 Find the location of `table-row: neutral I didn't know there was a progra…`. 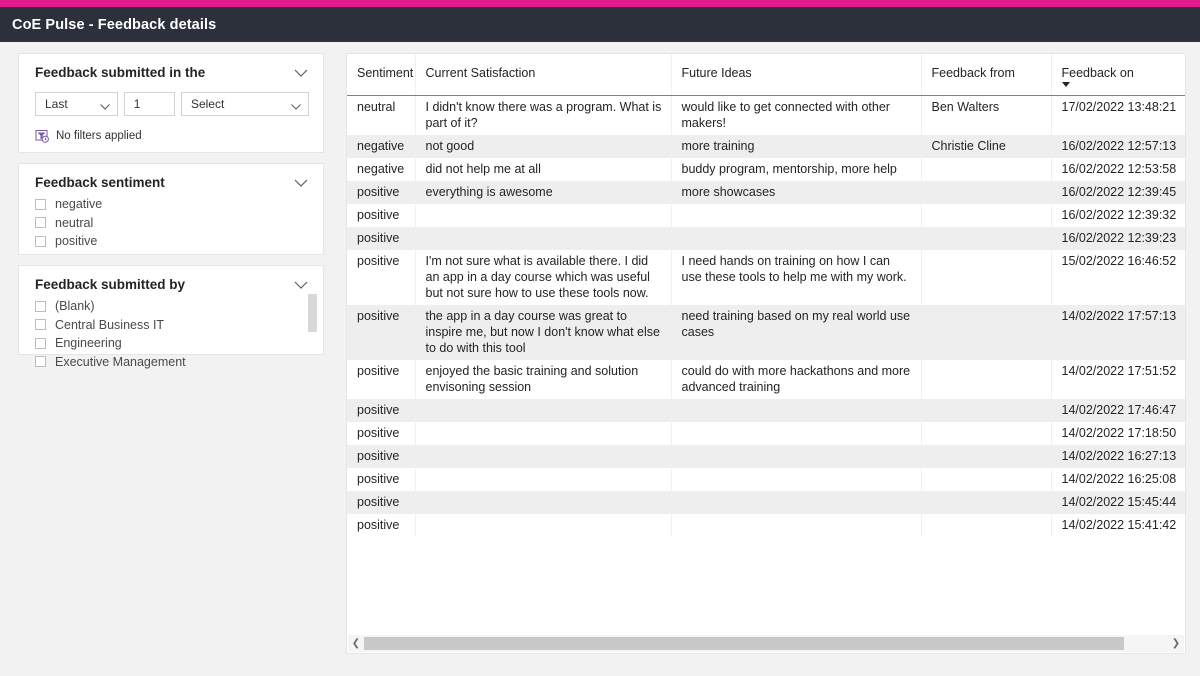

table-row: neutral I didn't know there was a progra… is located at coordinates (766, 115).